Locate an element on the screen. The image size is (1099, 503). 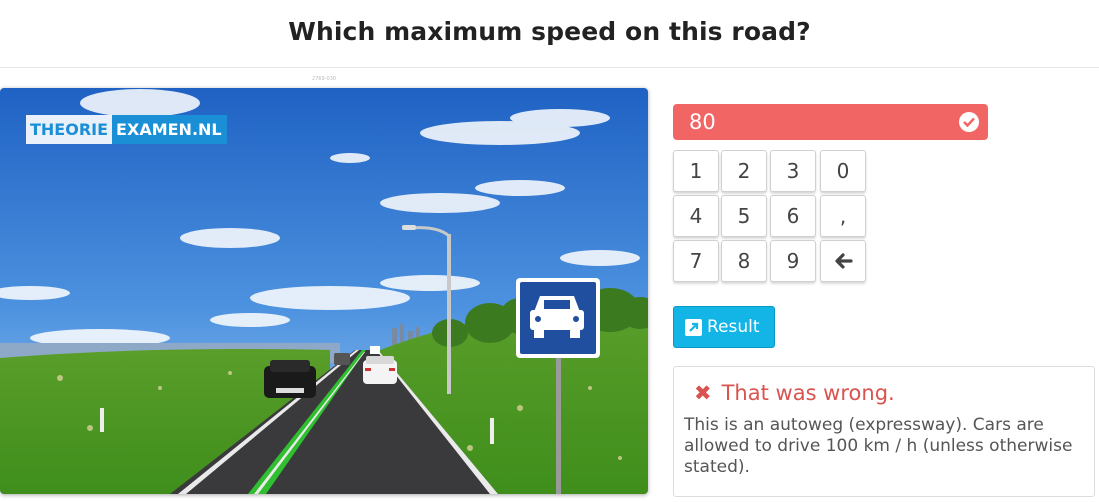
white-car is located at coordinates (380, 370).